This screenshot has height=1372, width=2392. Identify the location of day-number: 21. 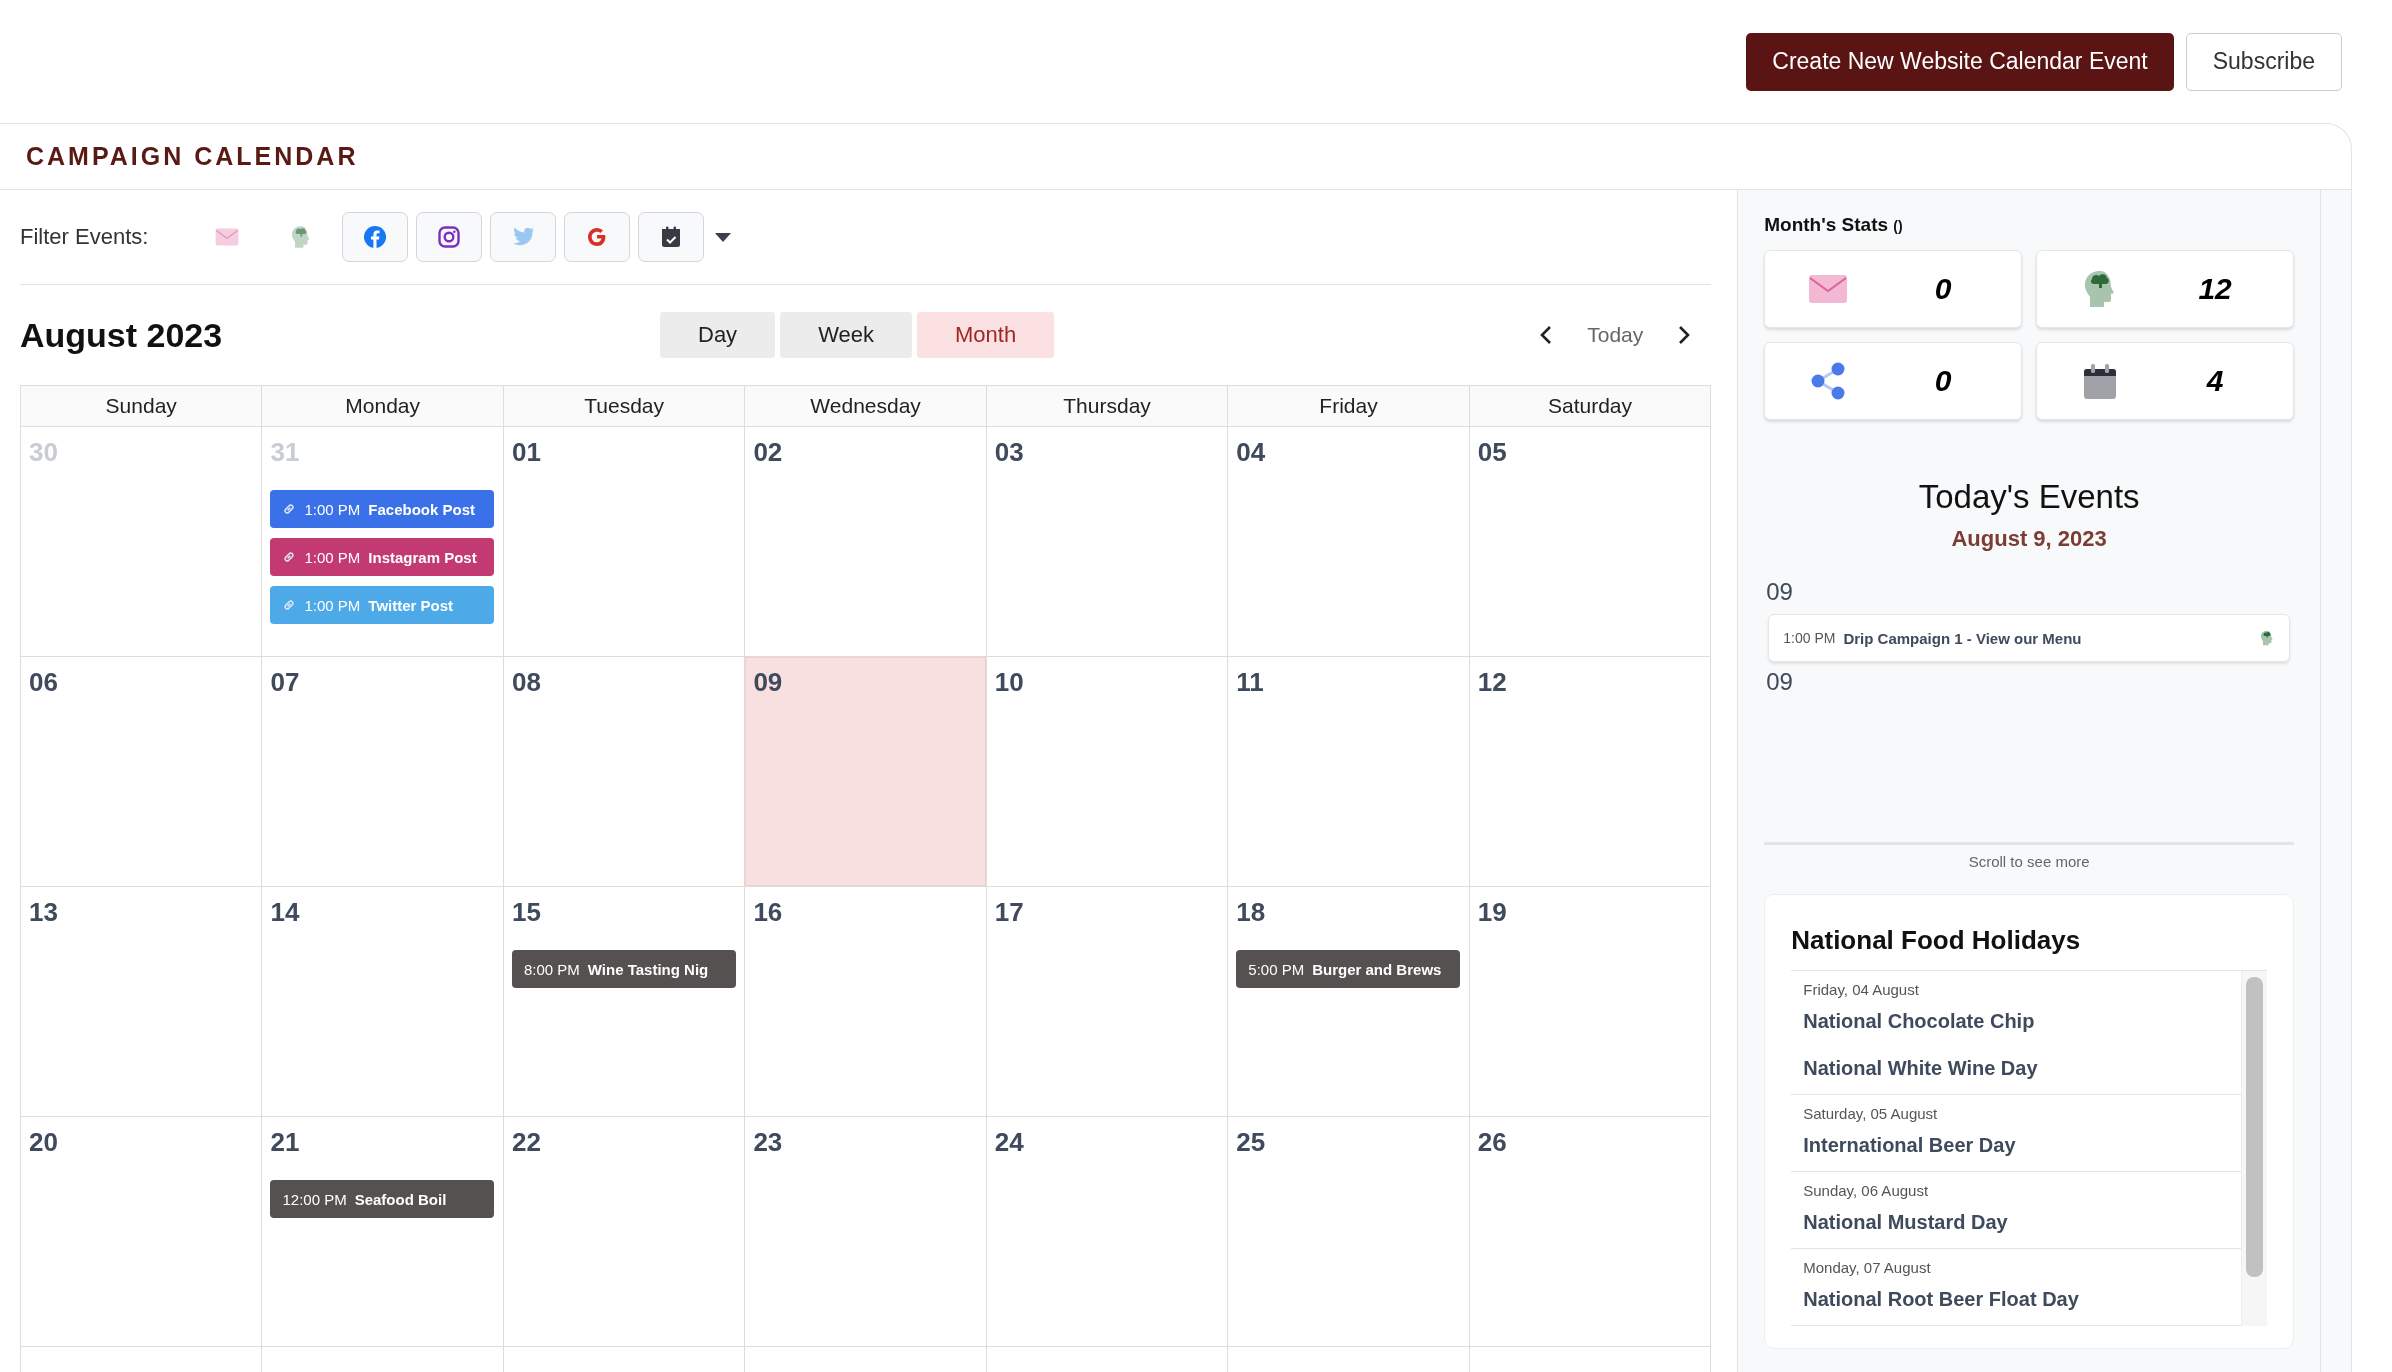
(285, 1142).